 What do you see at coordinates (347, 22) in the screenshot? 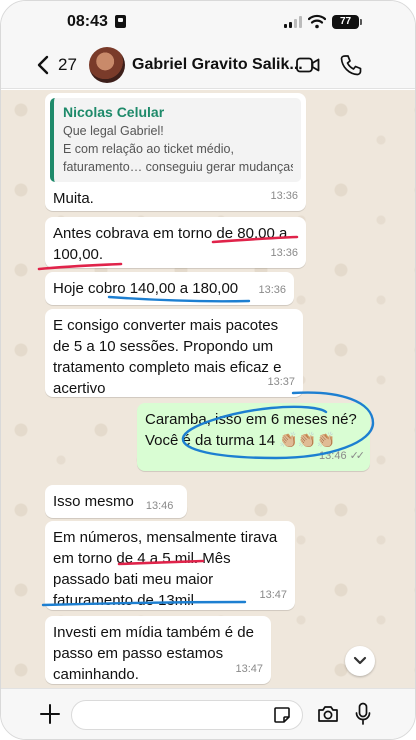
I see `battery-icon: 77` at bounding box center [347, 22].